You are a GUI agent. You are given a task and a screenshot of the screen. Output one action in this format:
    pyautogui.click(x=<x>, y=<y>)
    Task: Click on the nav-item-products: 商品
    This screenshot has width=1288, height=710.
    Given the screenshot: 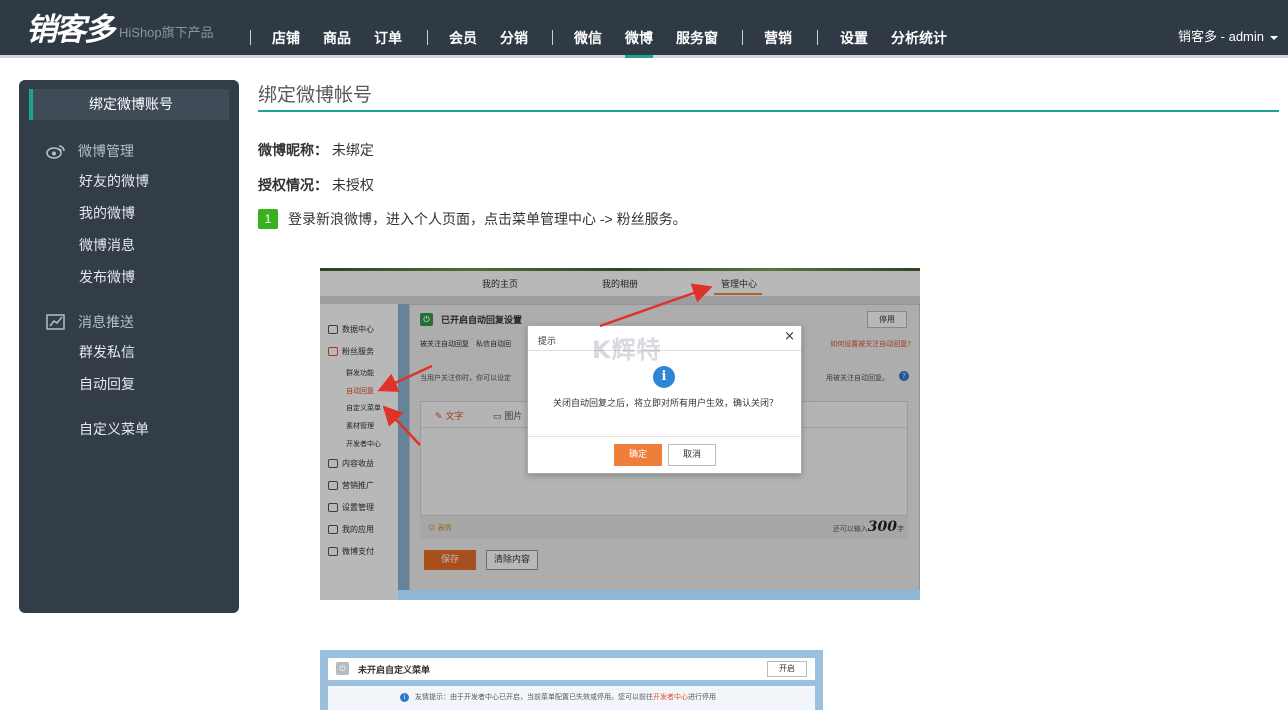 What is the action you would take?
    pyautogui.click(x=337, y=29)
    